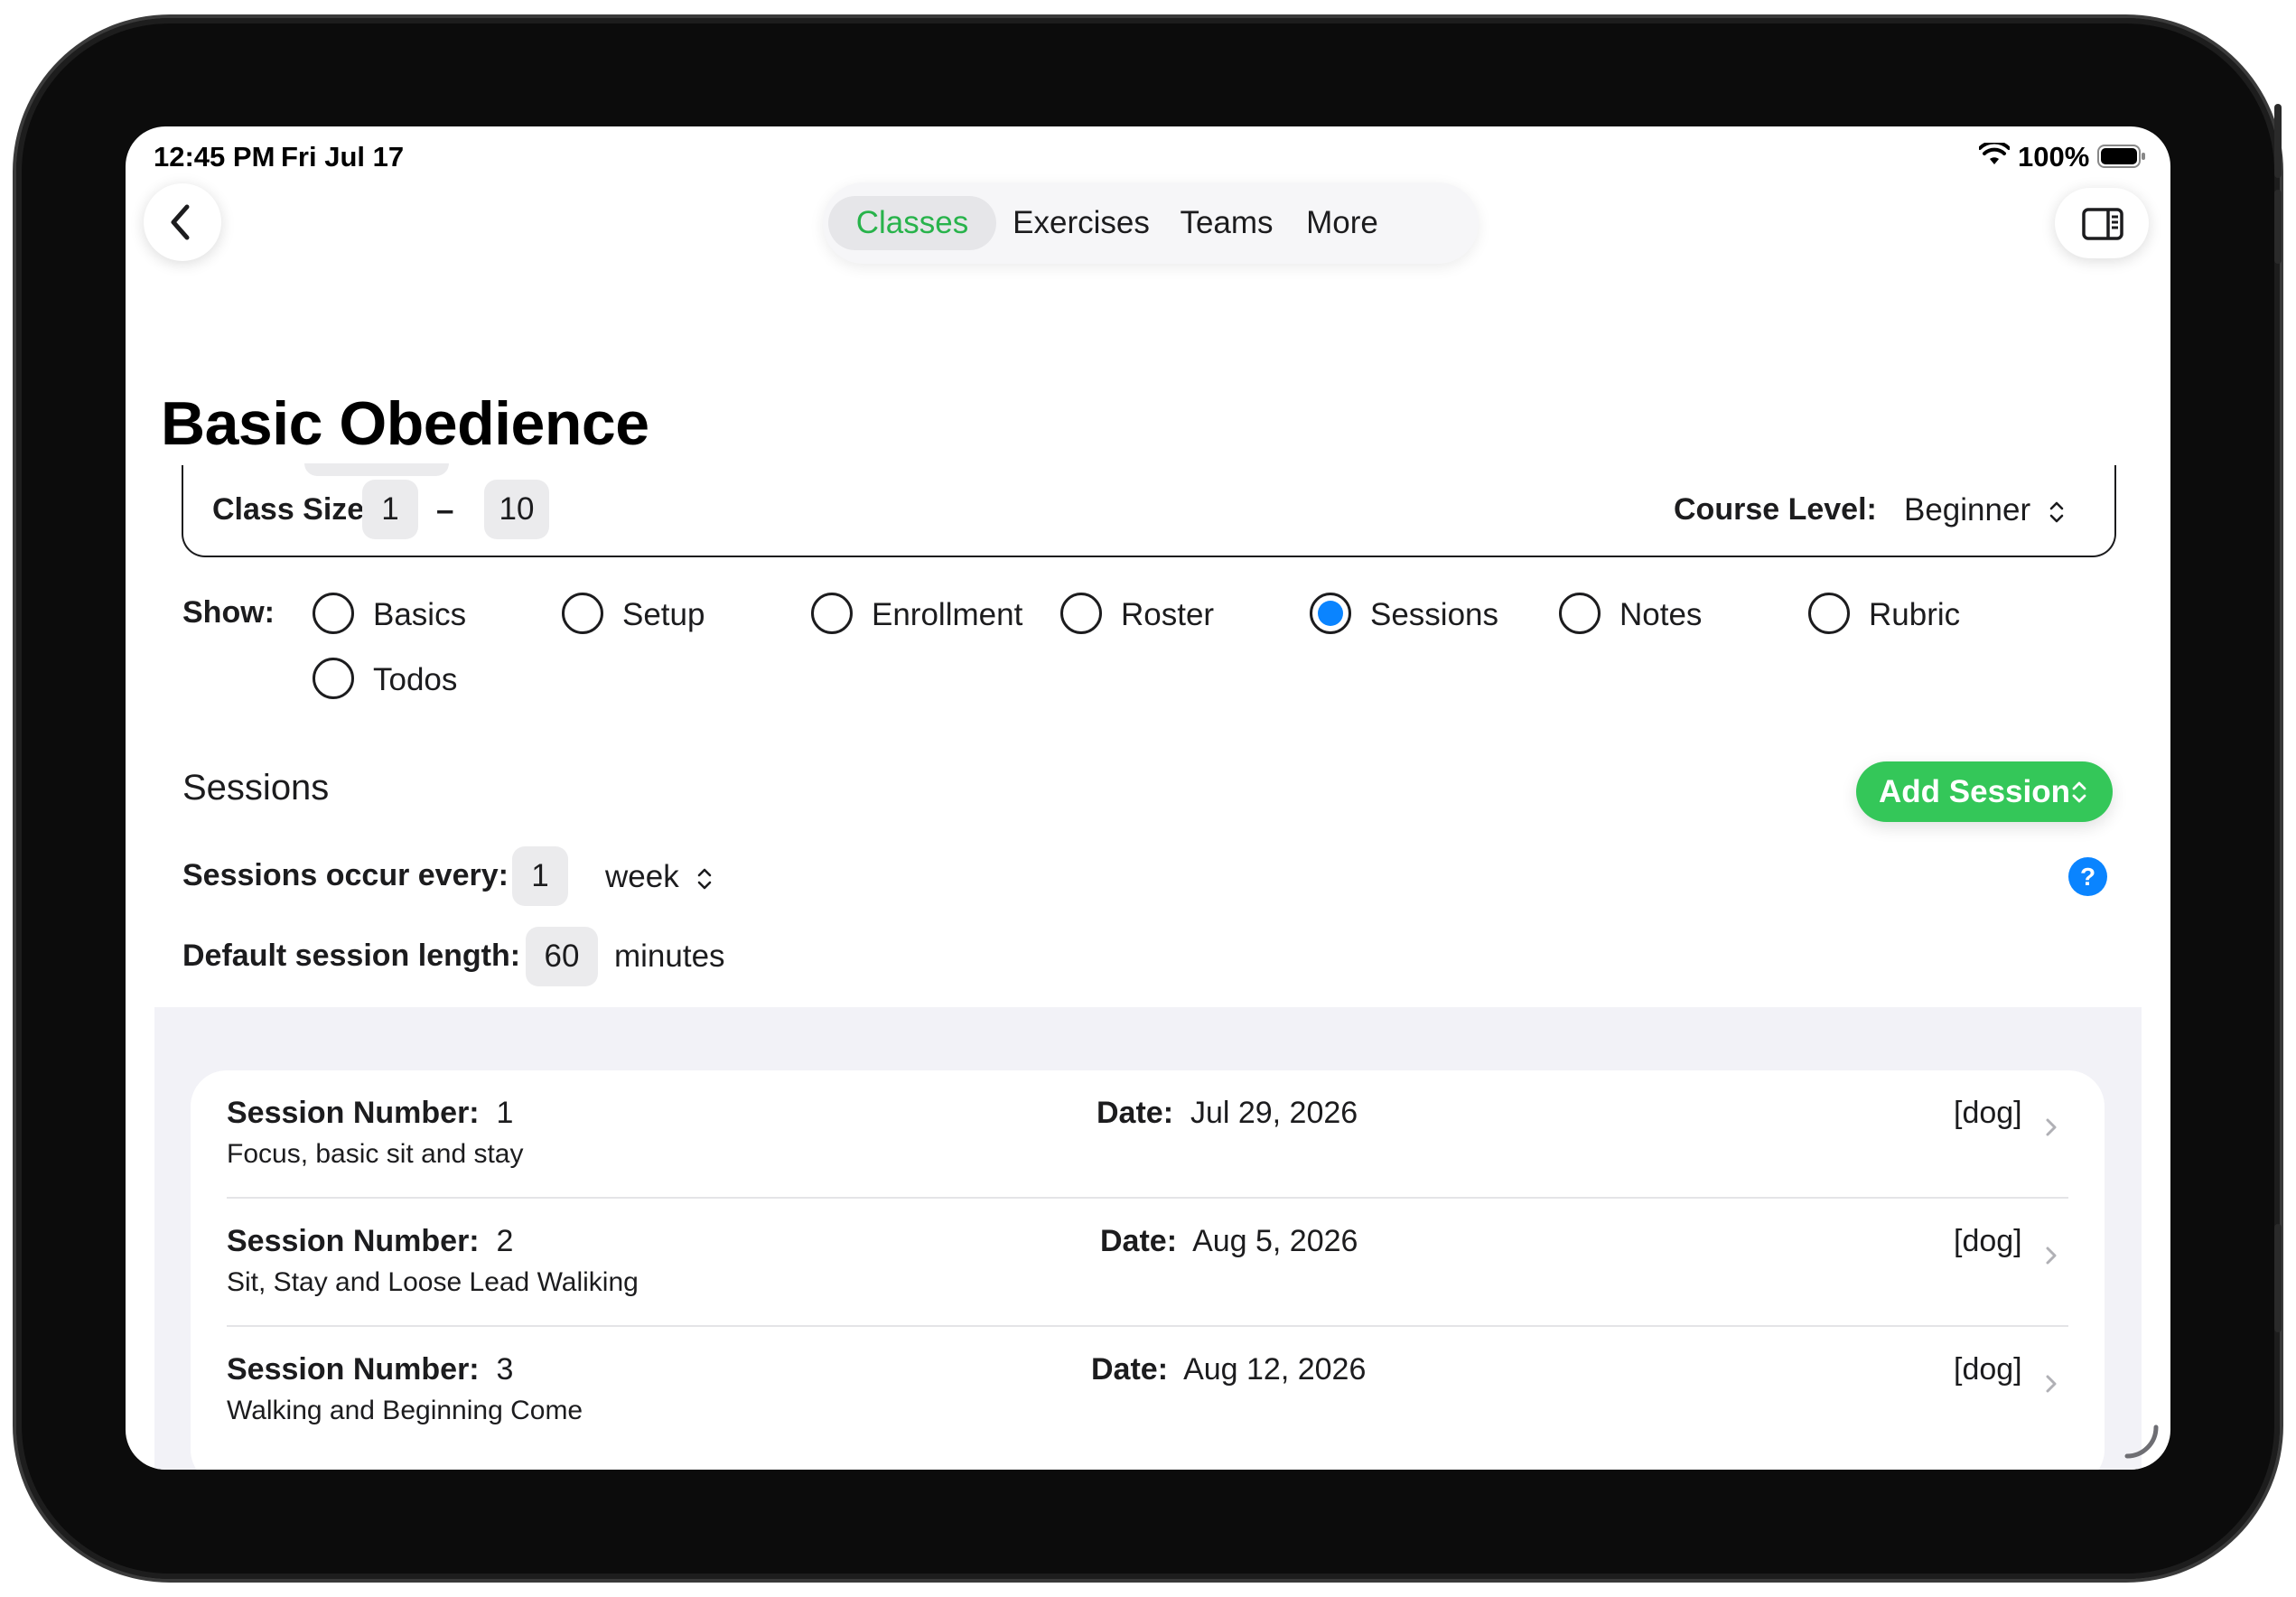 This screenshot has width=2296, height=1597. Describe the element at coordinates (228, 612) in the screenshot. I see `show-label: Show:` at that location.